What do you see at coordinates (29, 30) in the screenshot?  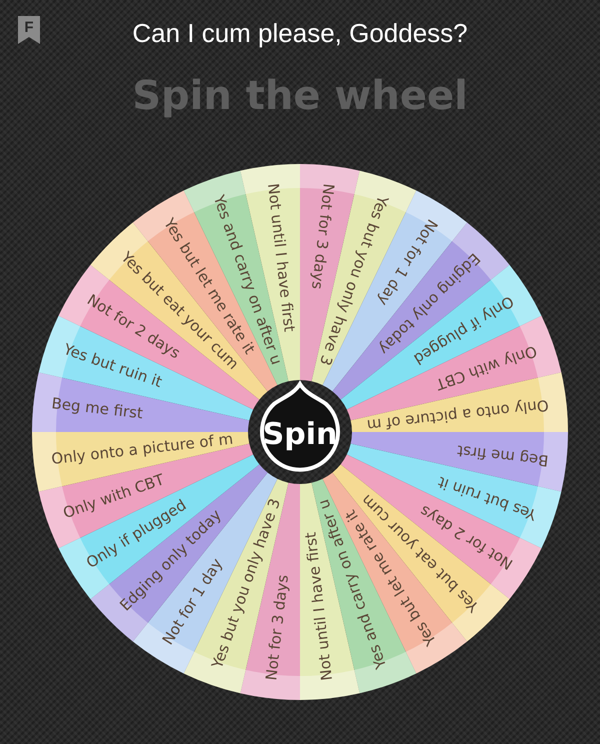 I see `app-logo: F` at bounding box center [29, 30].